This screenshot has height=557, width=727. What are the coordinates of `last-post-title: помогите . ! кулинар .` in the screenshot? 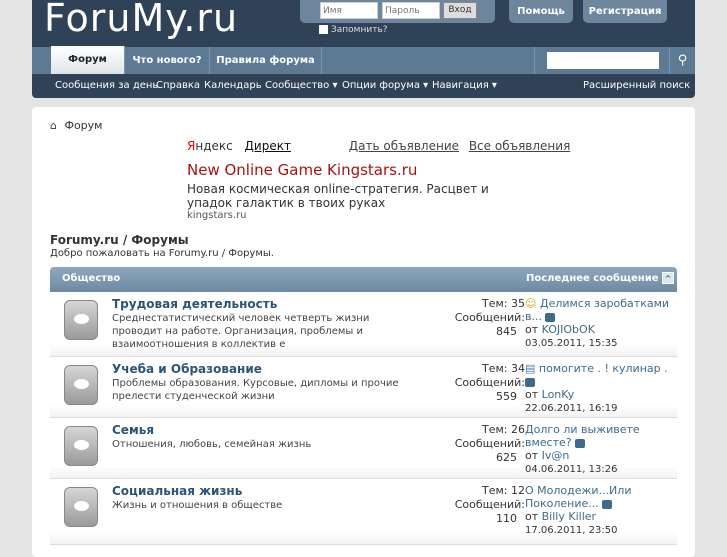 It's located at (603, 368).